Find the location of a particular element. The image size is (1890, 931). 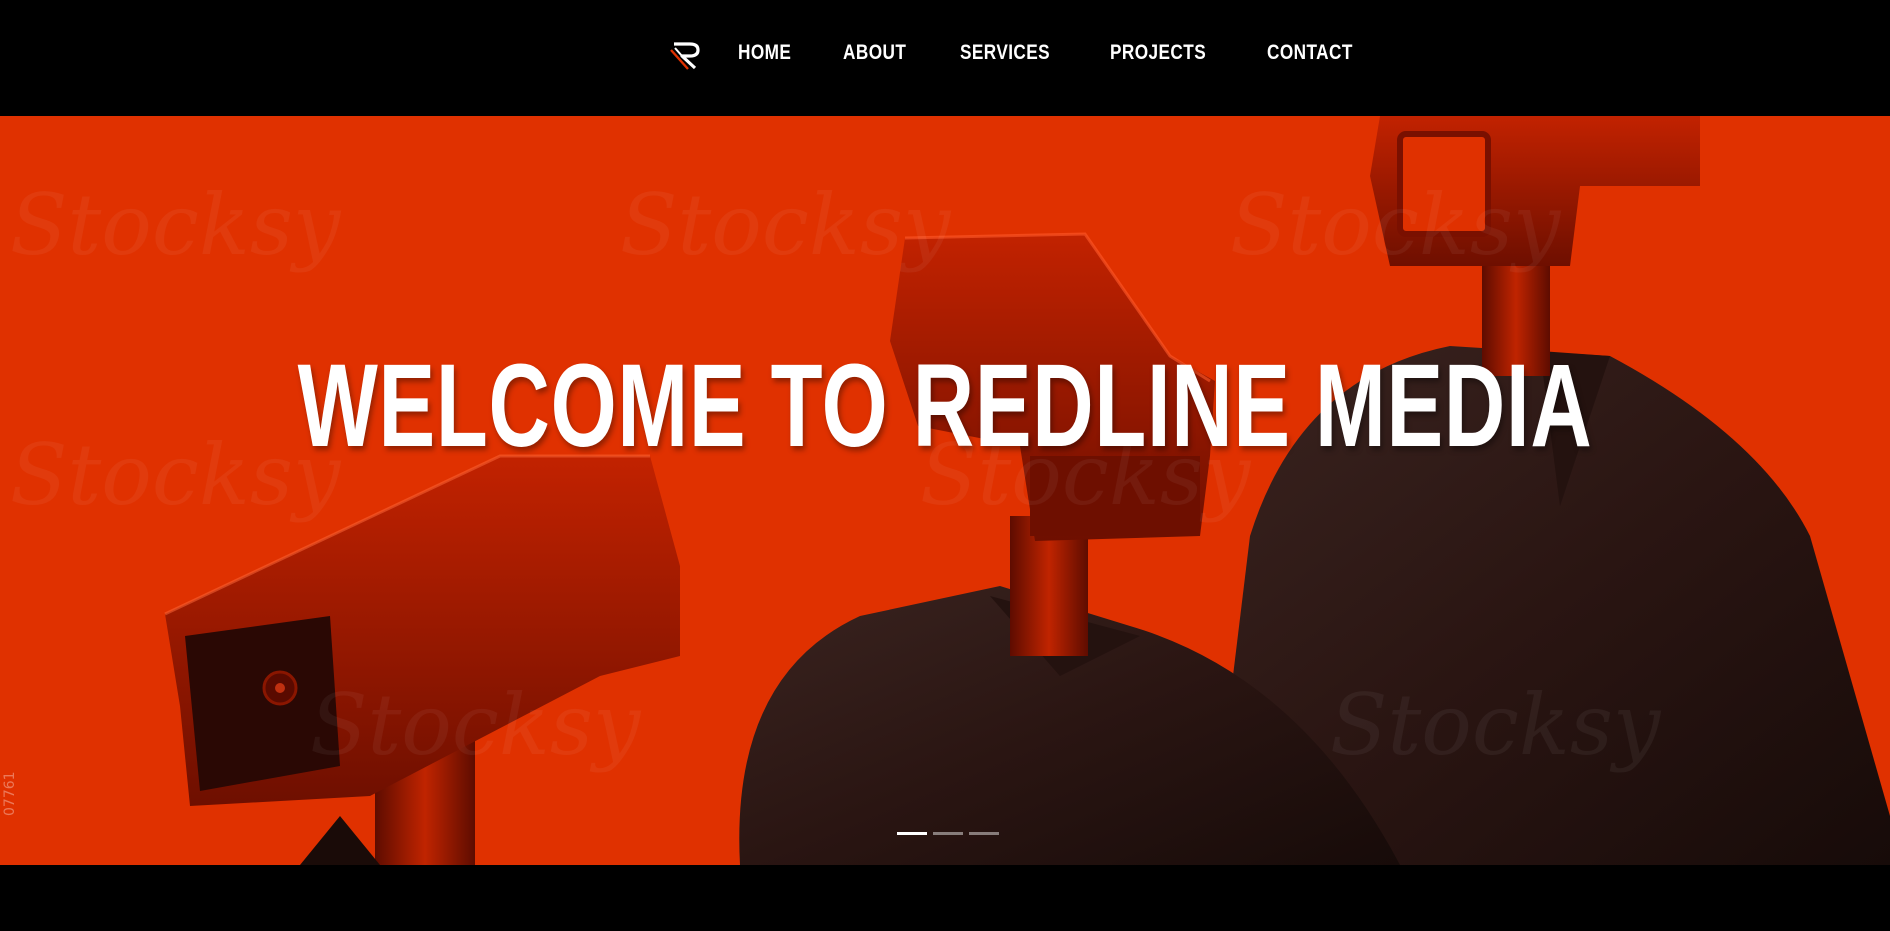

top-navigation-bar: HOME ABOUT SERVICES PROJECTS CONTACT is located at coordinates (945, 58).